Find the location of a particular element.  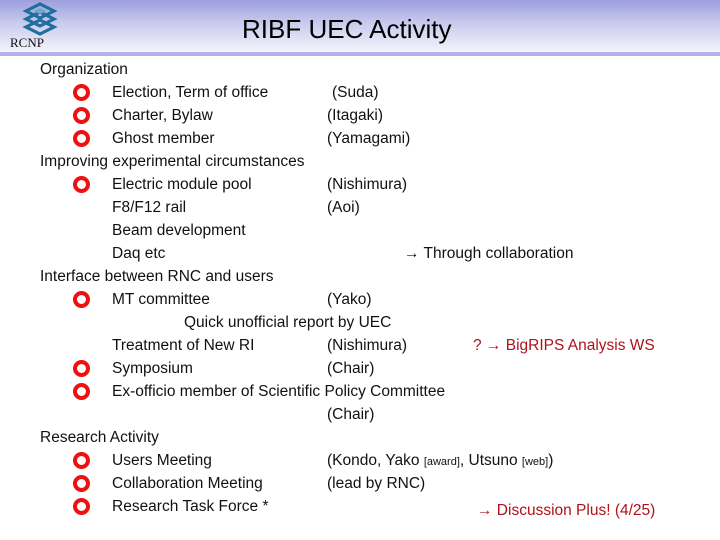

item-owner: (Aoi) is located at coordinates (343, 207).